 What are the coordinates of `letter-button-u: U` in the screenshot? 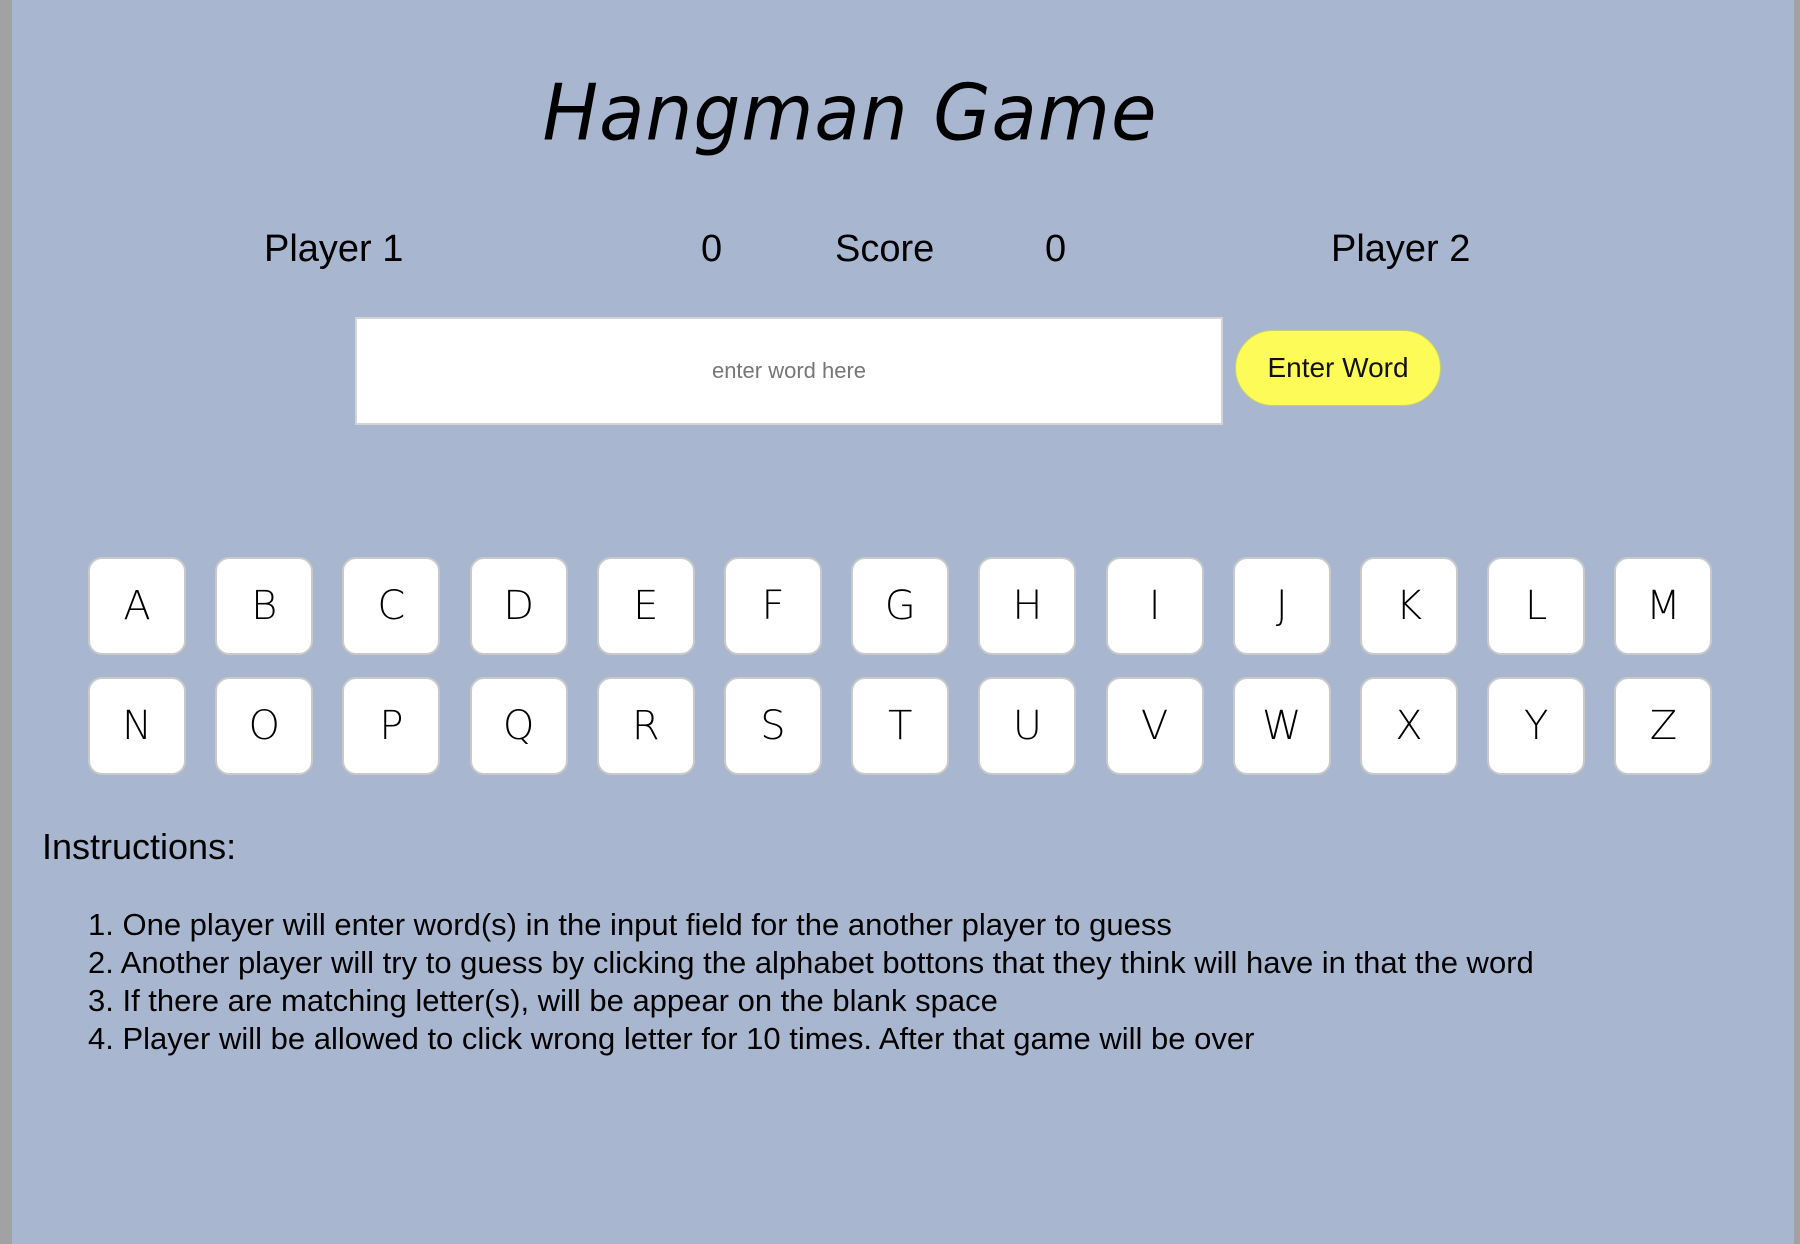 It's located at (1027, 726).